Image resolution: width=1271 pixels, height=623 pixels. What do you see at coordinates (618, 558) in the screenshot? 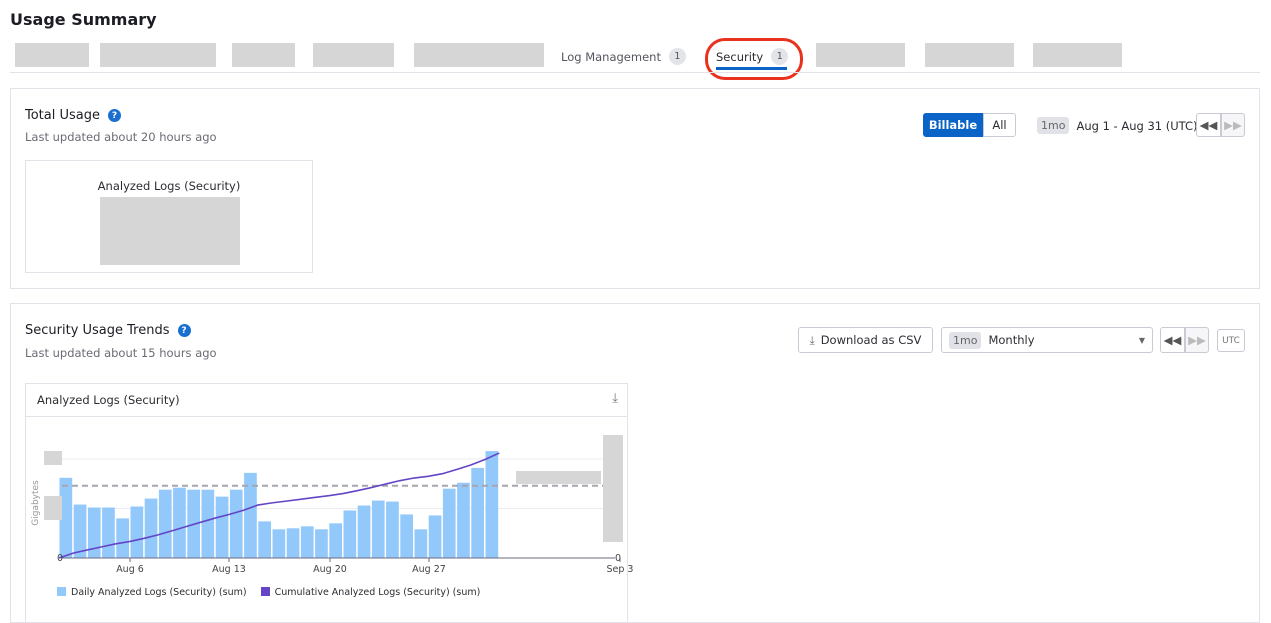
I see `y-right-tick-label: 0` at bounding box center [618, 558].